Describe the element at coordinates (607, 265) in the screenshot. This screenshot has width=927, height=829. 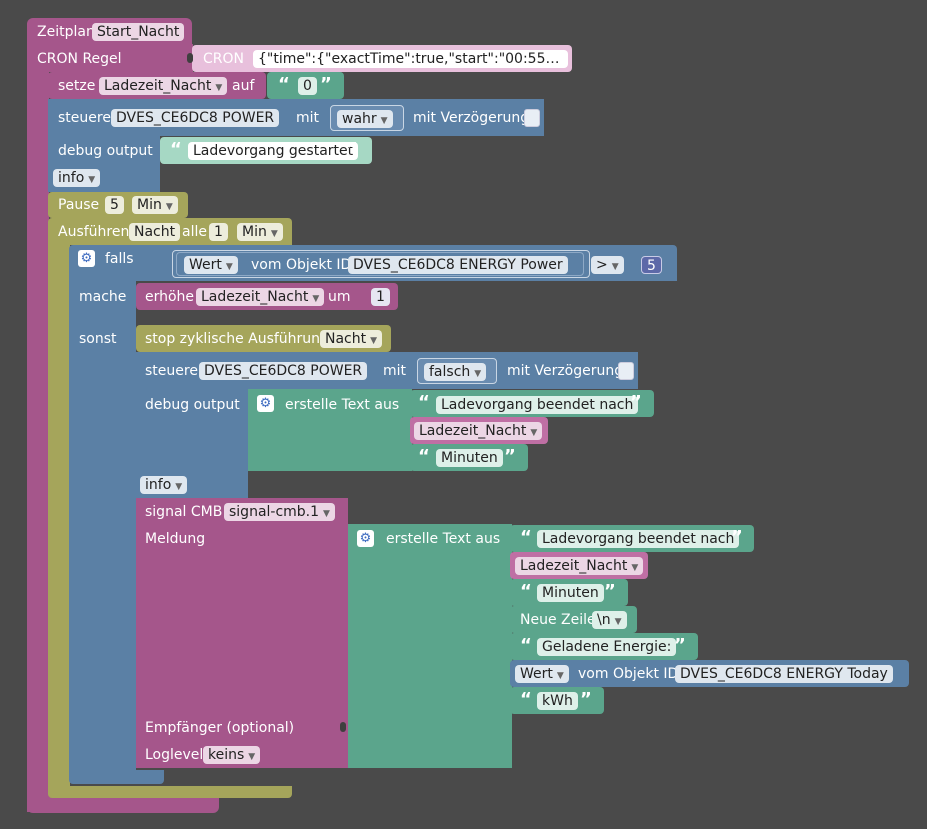
I see `condition-operator-dropdown: > ▼` at that location.